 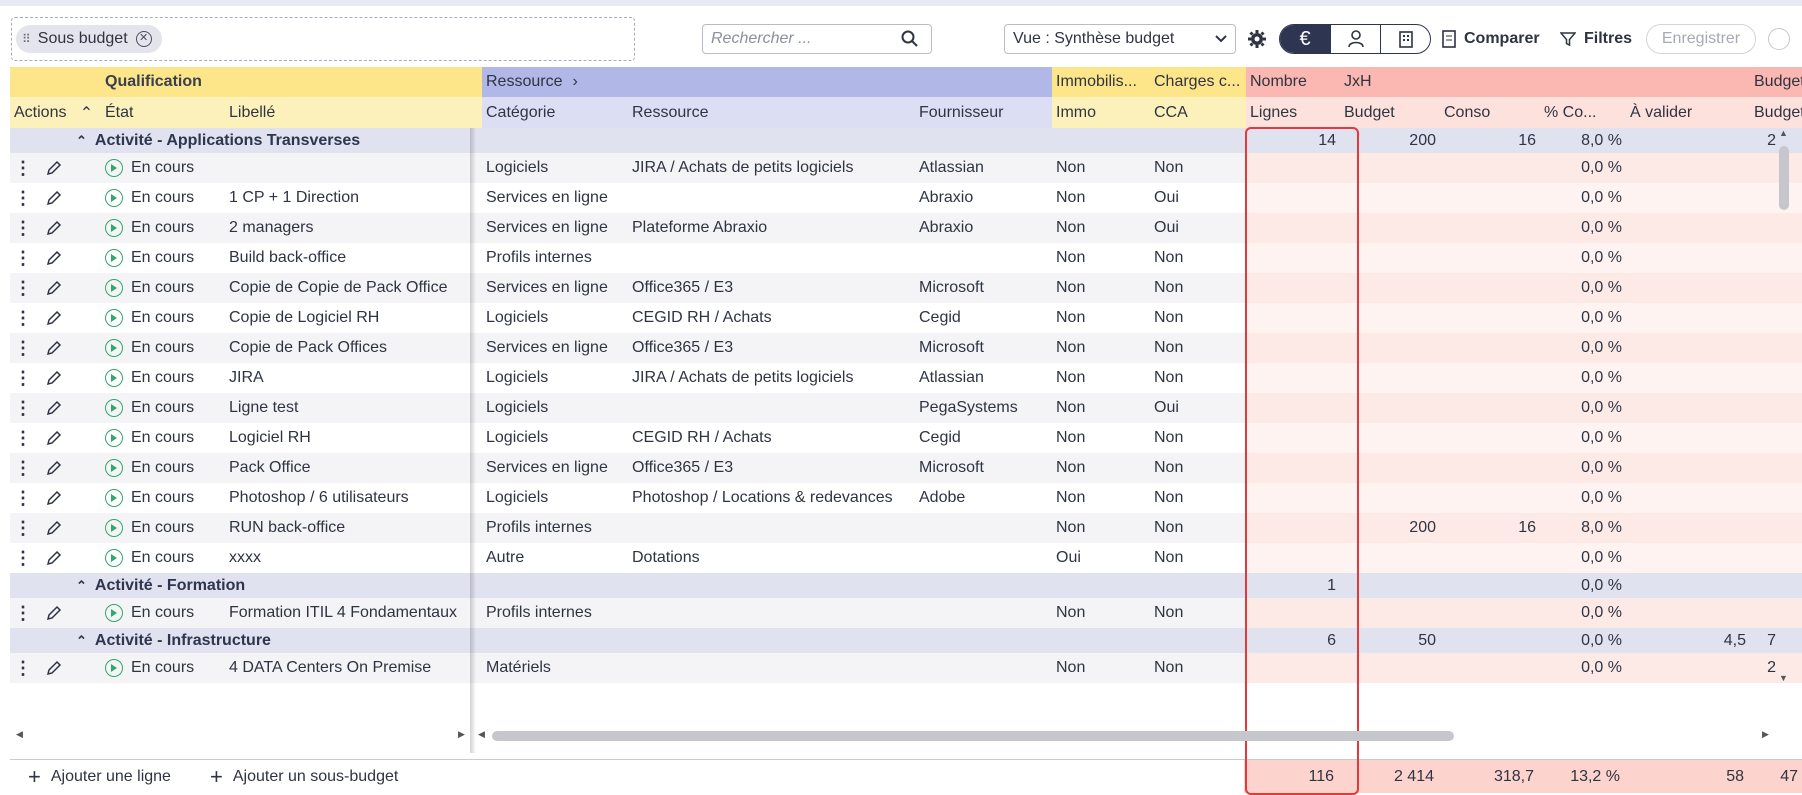 What do you see at coordinates (983, 438) in the screenshot?
I see `cell-fournisseur: Cegid` at bounding box center [983, 438].